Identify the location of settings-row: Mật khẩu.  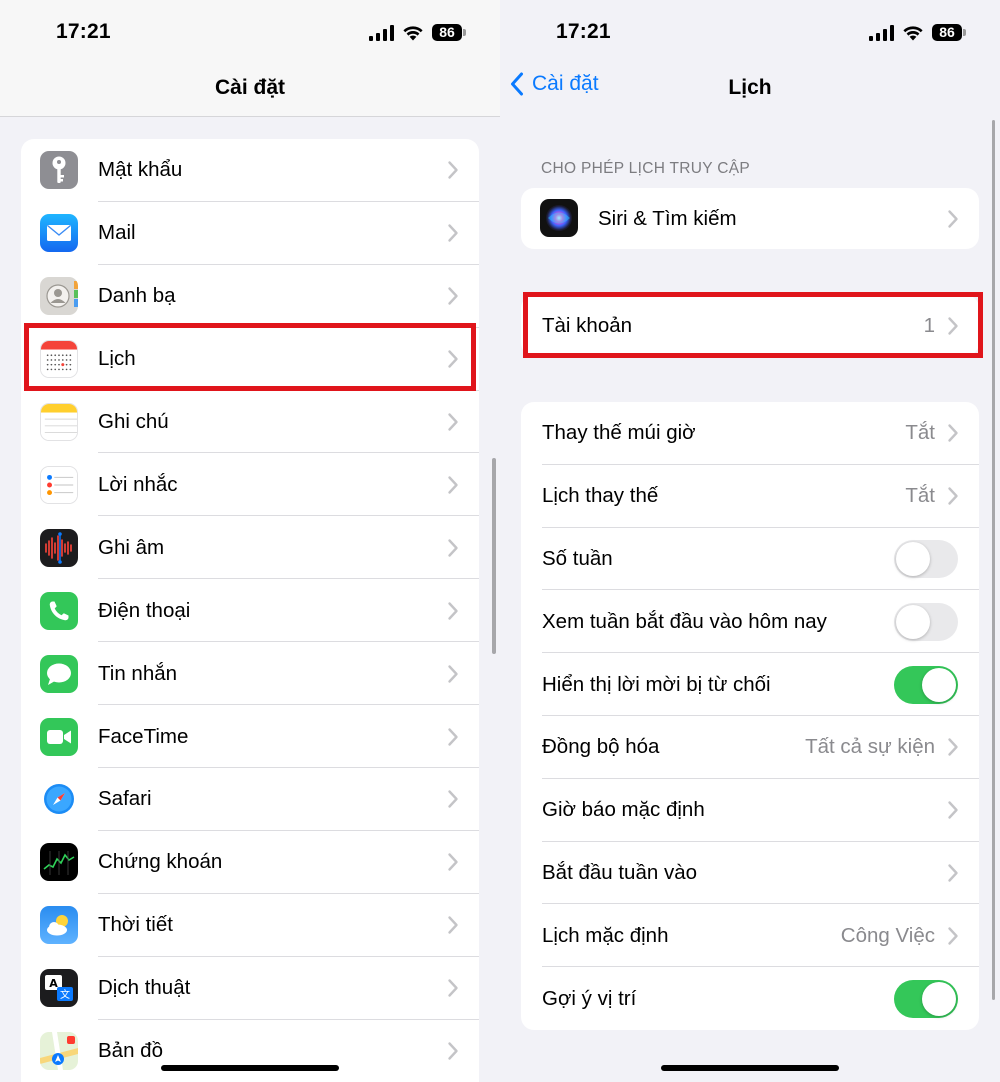
(250, 170).